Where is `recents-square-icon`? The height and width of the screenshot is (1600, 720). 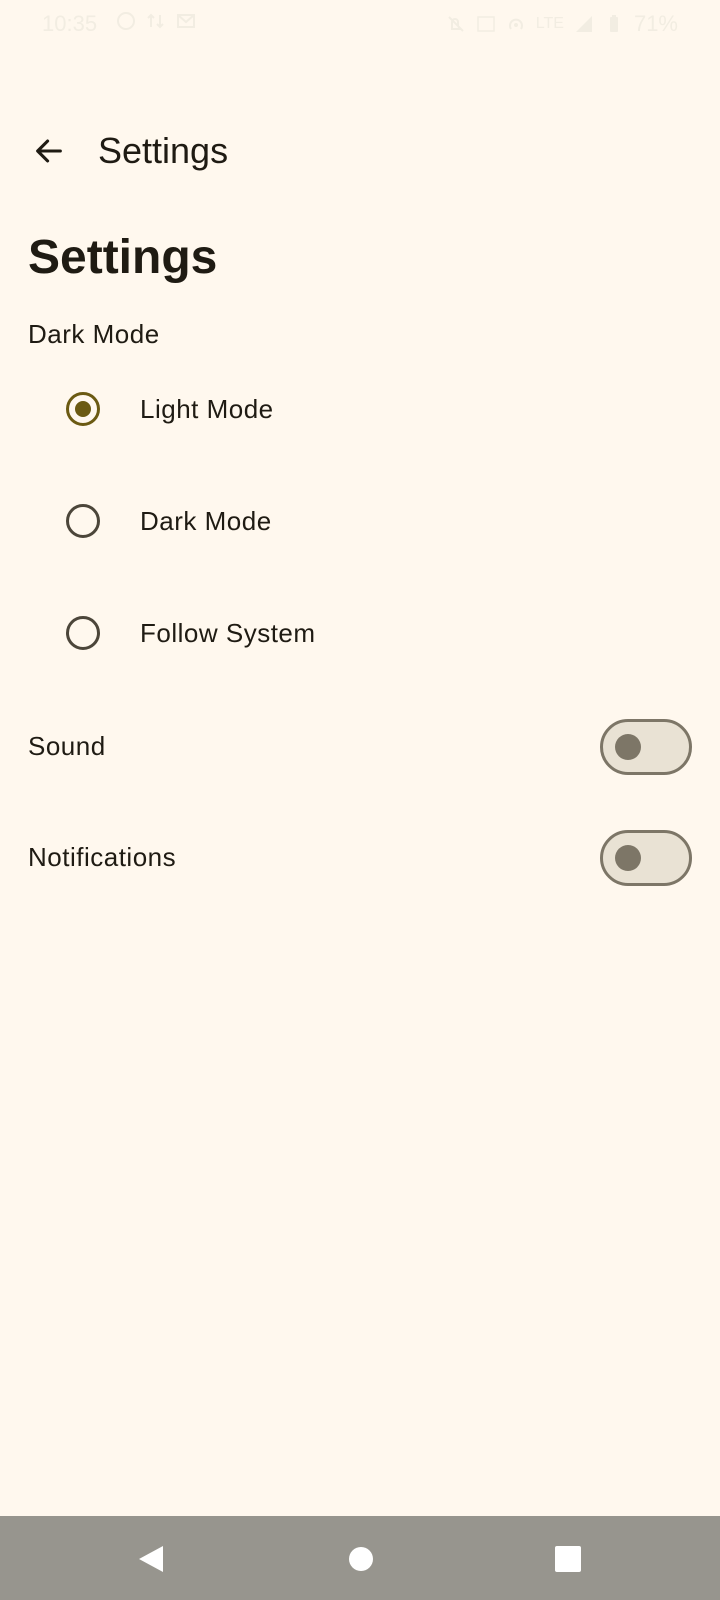 recents-square-icon is located at coordinates (568, 1559).